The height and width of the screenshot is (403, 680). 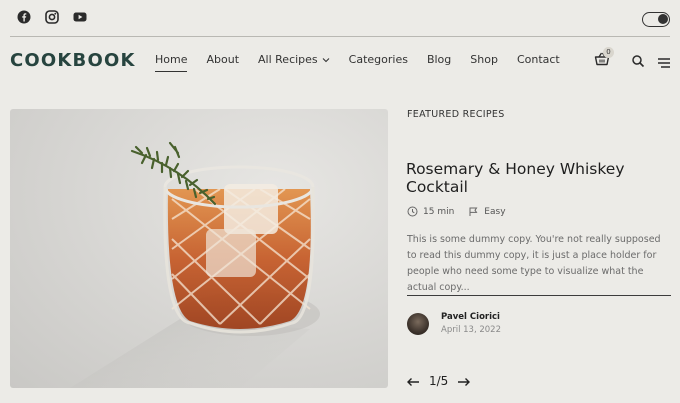 I want to click on facebook-icon, so click(x=24, y=16).